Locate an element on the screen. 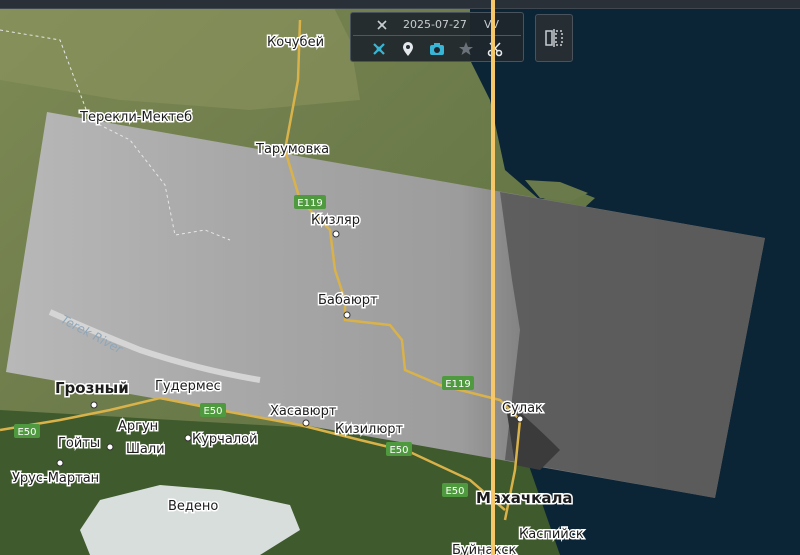  label-shali: Шали is located at coordinates (145, 449).